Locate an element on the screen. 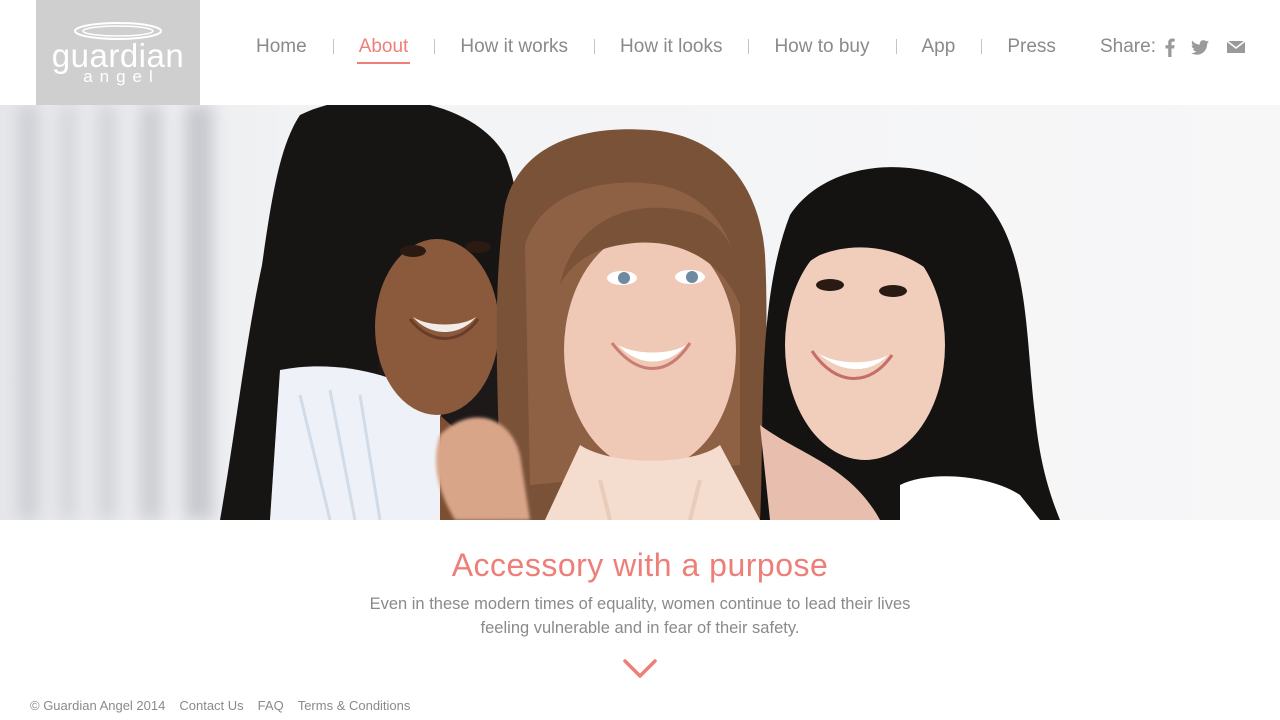 The width and height of the screenshot is (1280, 720). nav-item-home: Home is located at coordinates (281, 47).